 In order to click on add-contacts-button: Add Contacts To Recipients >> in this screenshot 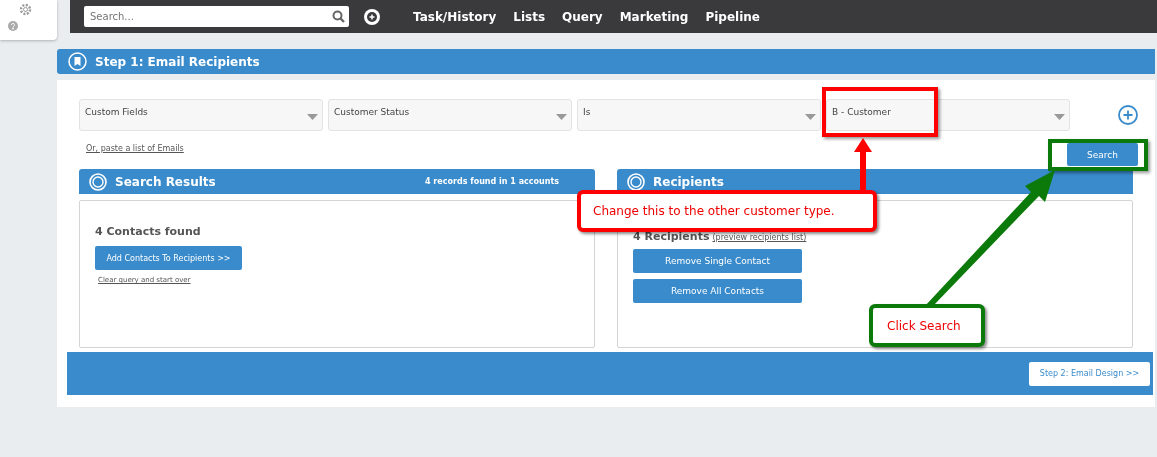, I will do `click(168, 258)`.